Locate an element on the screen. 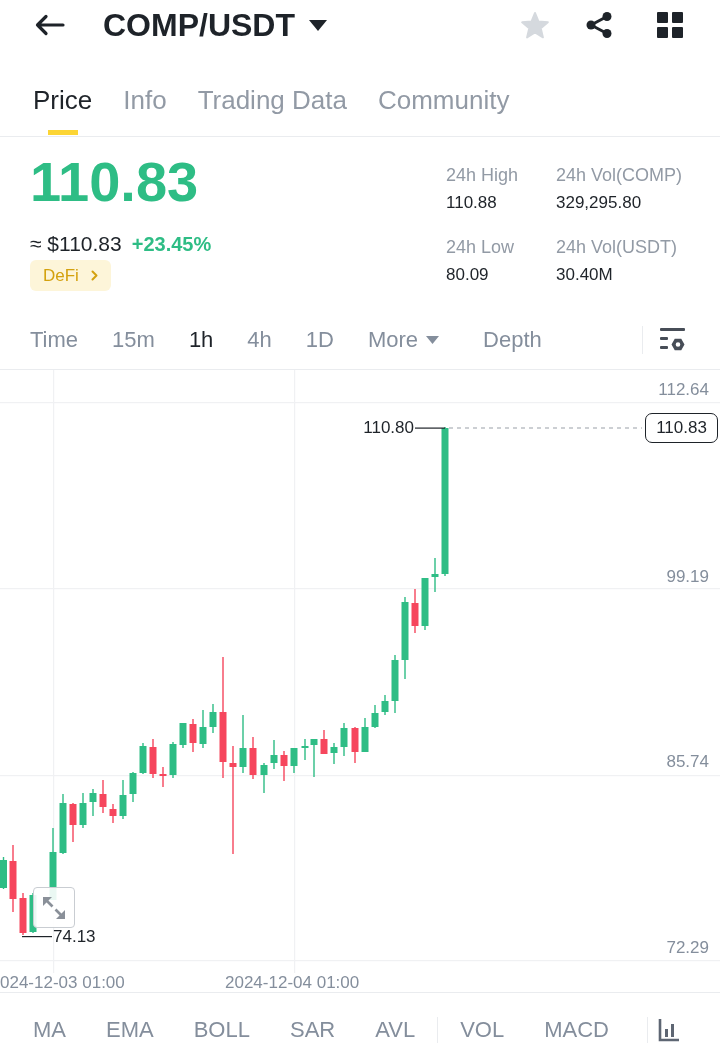 The width and height of the screenshot is (720, 1050). indicator-tab: MACD is located at coordinates (576, 1030).